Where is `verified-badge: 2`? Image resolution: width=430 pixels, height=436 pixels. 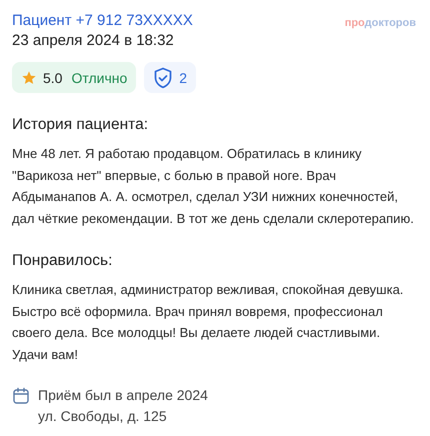
verified-badge: 2 is located at coordinates (170, 77).